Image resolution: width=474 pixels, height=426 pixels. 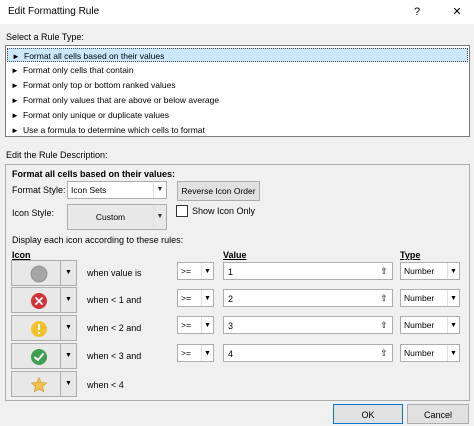 I want to click on operator-select-2: >= ▼, so click(x=195, y=298).